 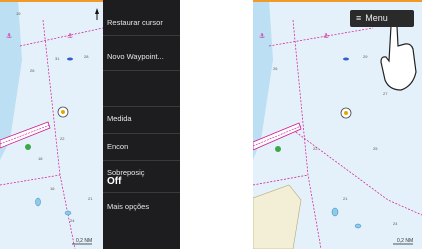 I want to click on menu-item-measure: Medida, so click(x=119, y=118).